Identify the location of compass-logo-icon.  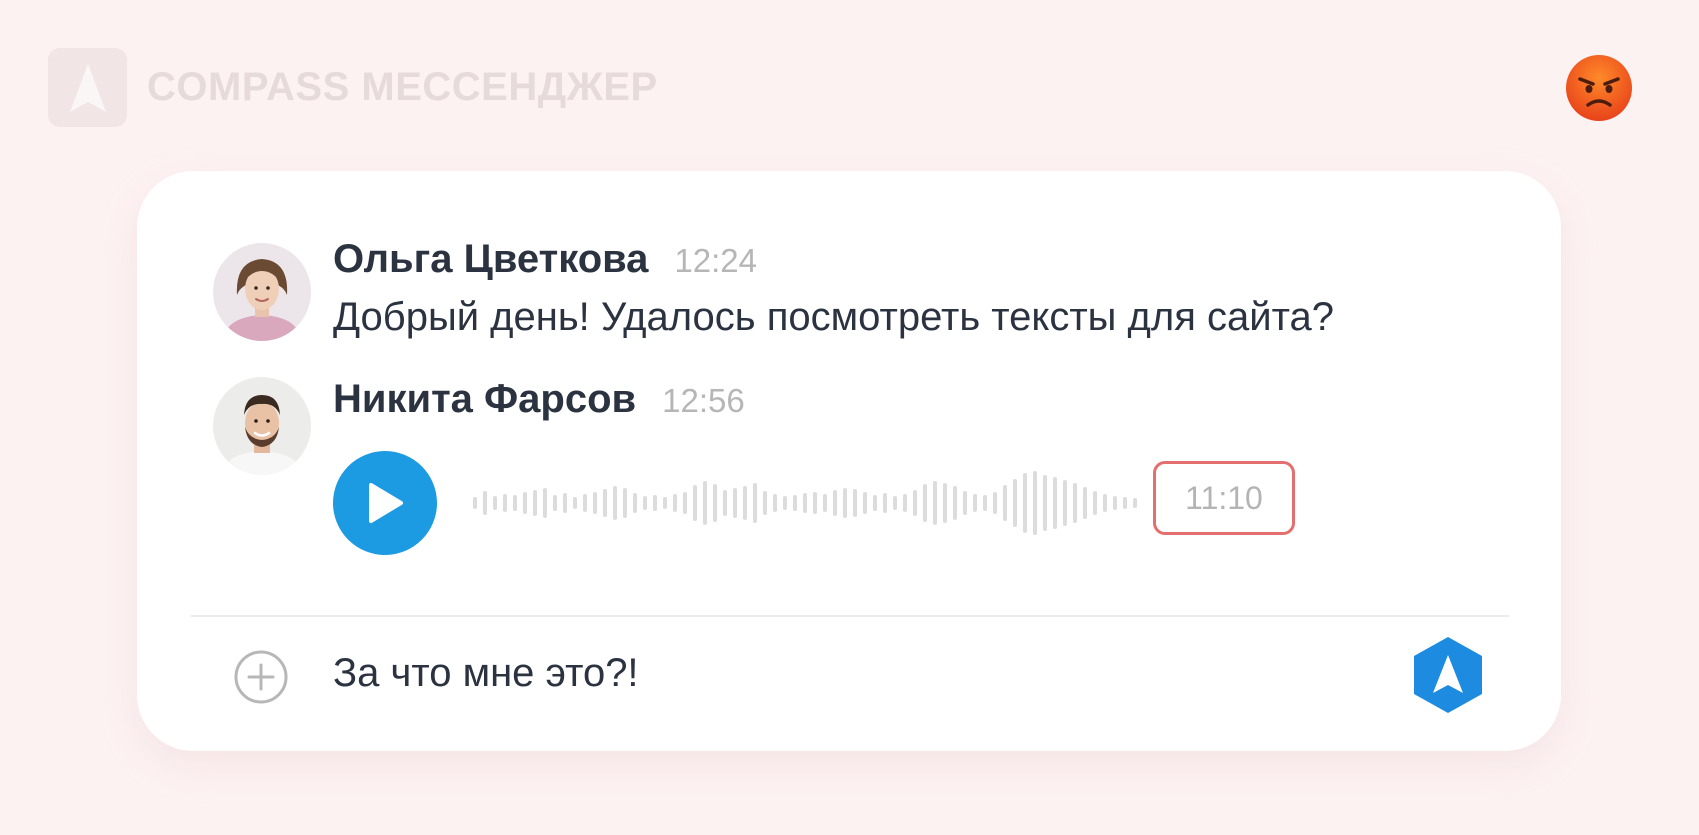
(87, 87).